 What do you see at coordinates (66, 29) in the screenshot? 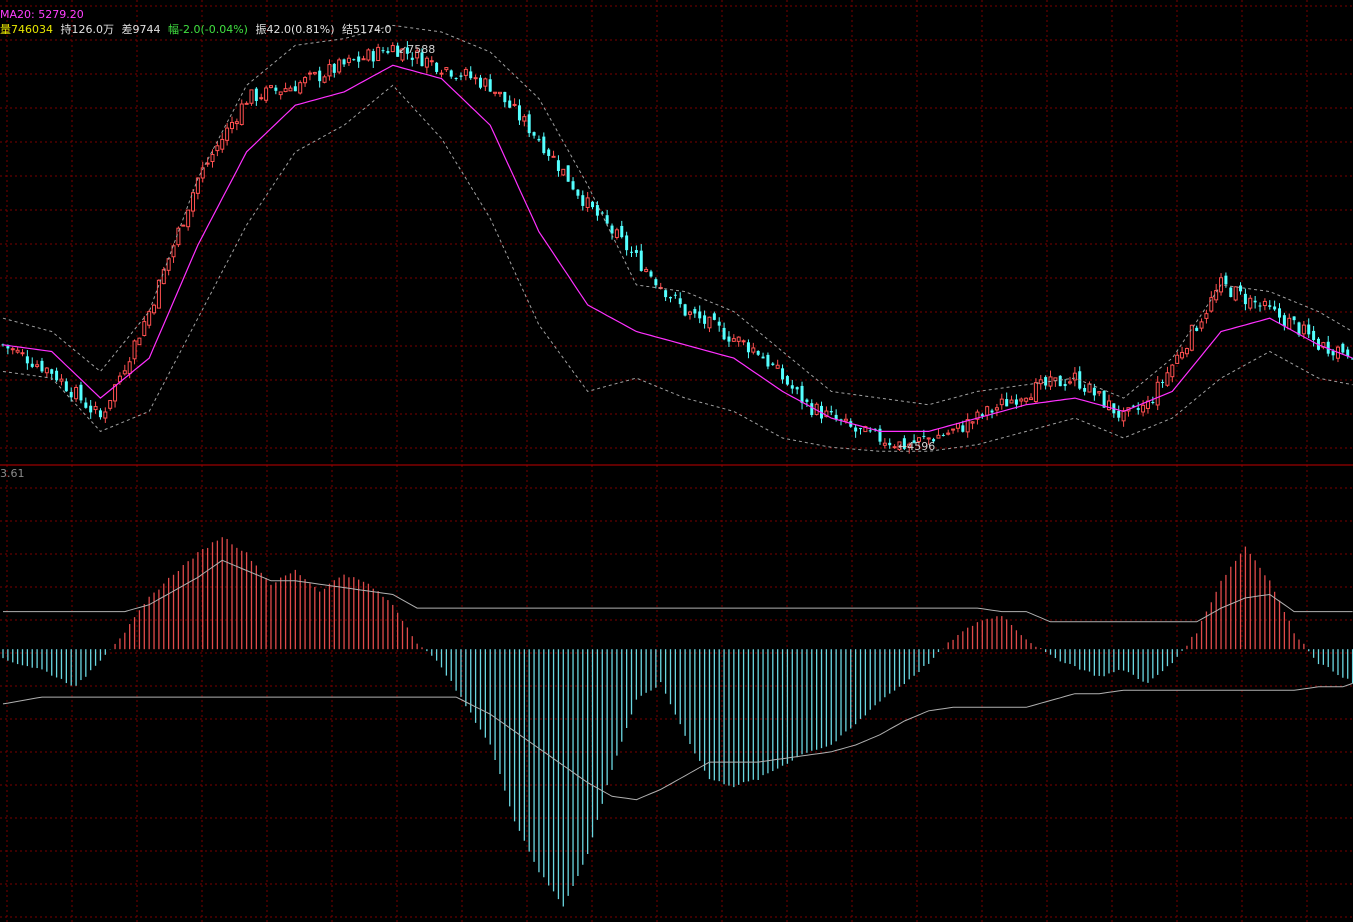
I see `hold-label: 持` at bounding box center [66, 29].